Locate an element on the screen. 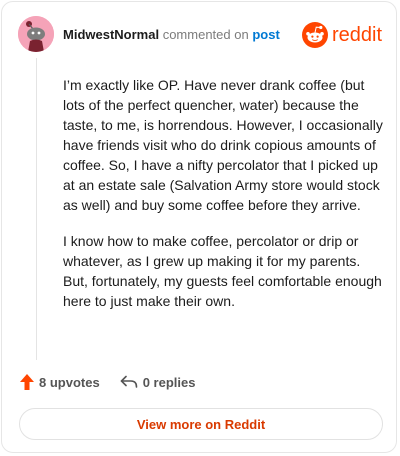 This screenshot has width=400, height=456. upvotes-button: 8 upvotes is located at coordinates (60, 382).